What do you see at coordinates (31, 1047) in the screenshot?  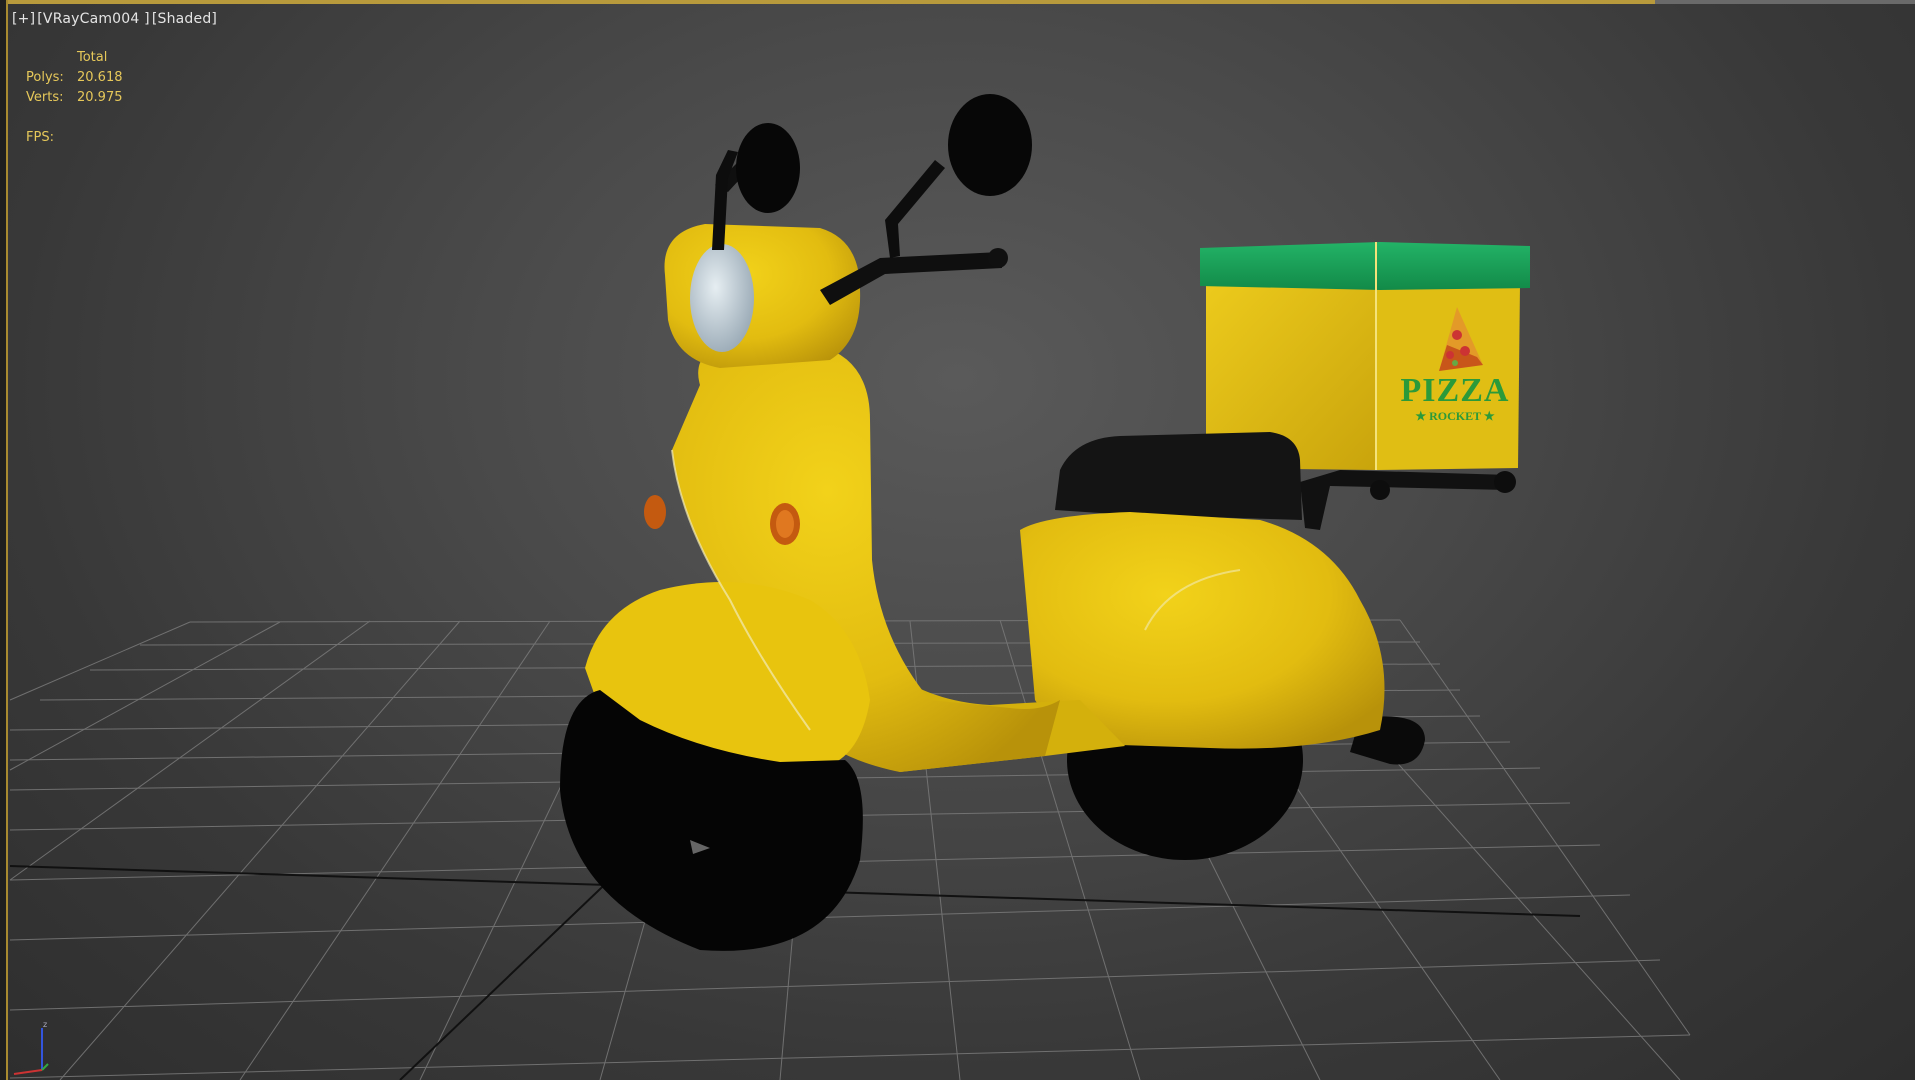 I see `axis-tripod-icon: z` at bounding box center [31, 1047].